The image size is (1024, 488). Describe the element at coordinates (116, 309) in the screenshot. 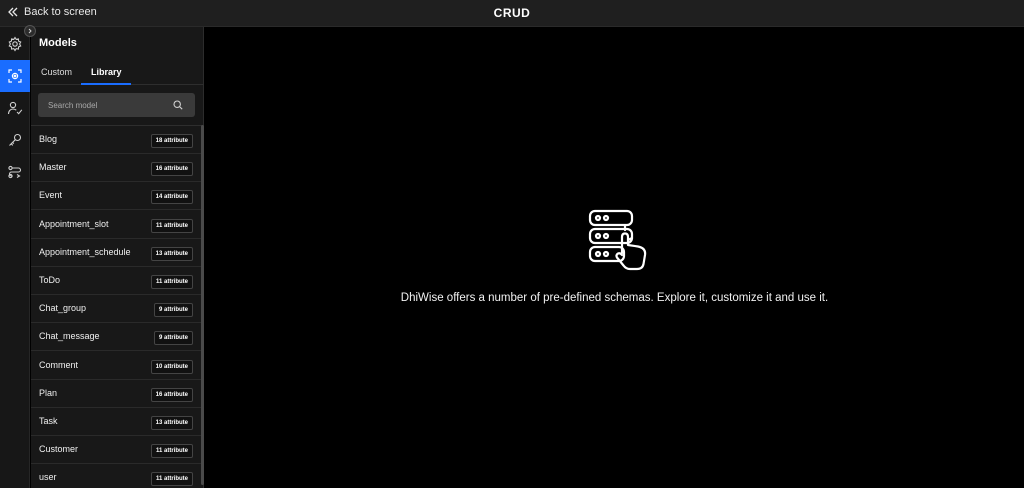

I see `list-item: Chat_group 9 attribute` at that location.